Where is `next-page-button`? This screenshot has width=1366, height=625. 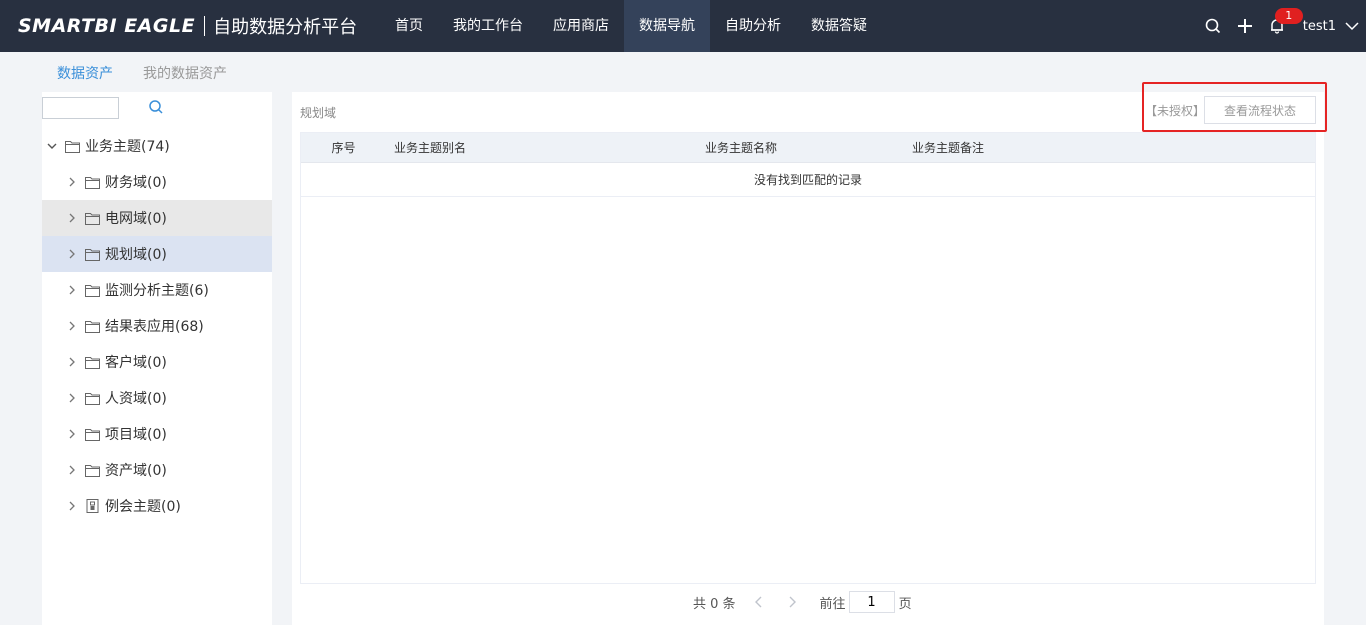
next-page-button is located at coordinates (792, 602).